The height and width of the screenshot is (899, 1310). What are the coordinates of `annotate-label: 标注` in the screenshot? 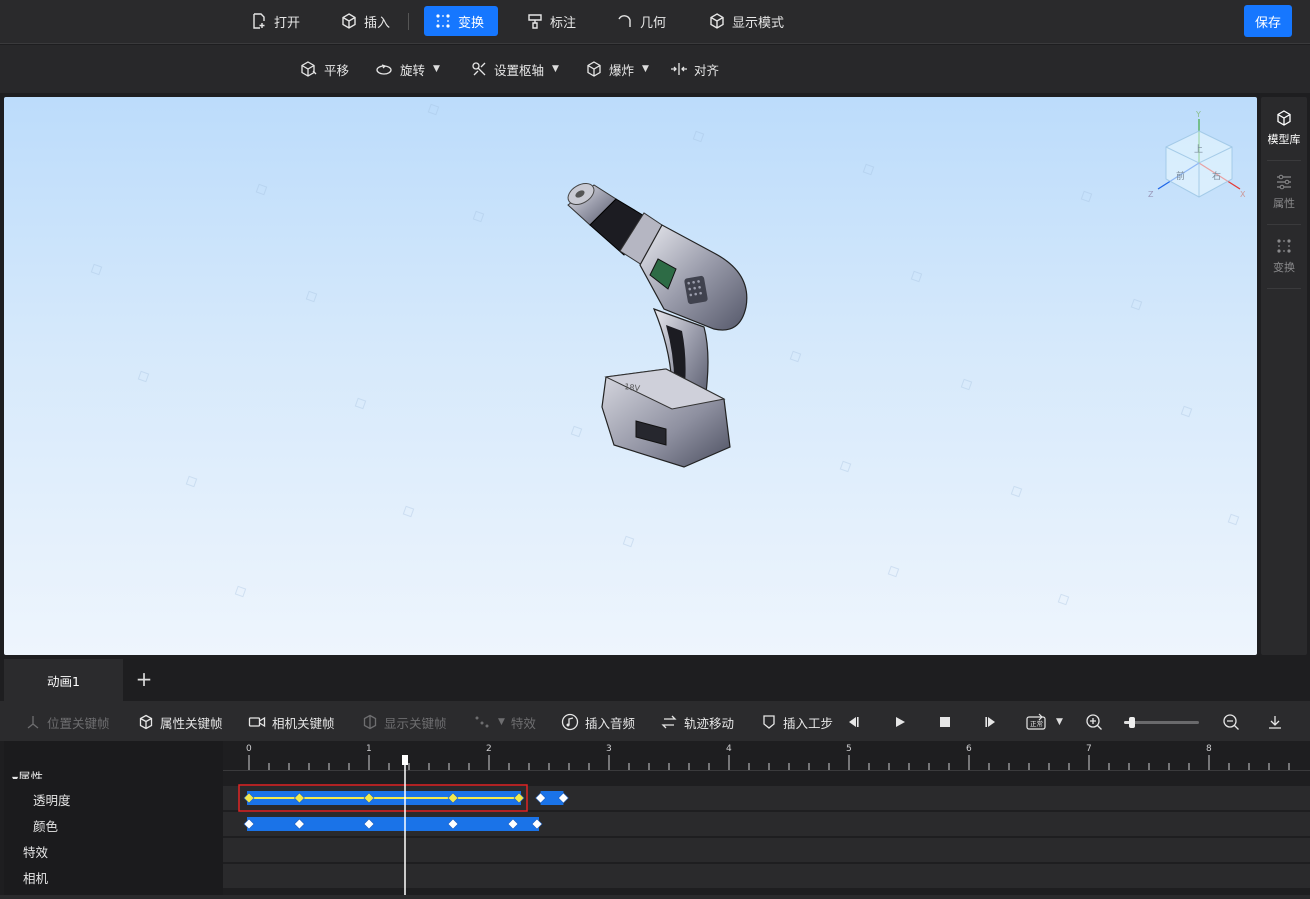 It's located at (563, 23).